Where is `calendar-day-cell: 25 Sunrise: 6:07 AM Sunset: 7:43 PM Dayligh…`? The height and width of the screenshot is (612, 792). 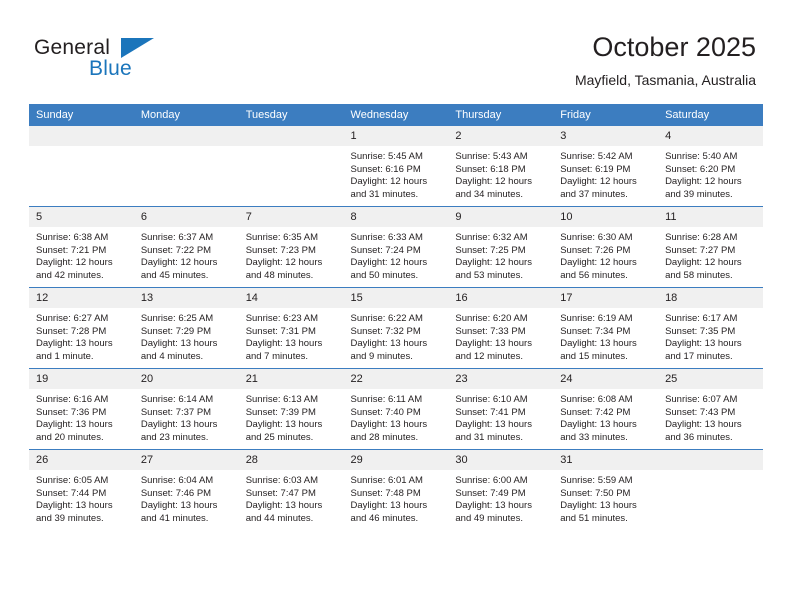 calendar-day-cell: 25 Sunrise: 6:07 AM Sunset: 7:43 PM Dayligh… is located at coordinates (710, 409).